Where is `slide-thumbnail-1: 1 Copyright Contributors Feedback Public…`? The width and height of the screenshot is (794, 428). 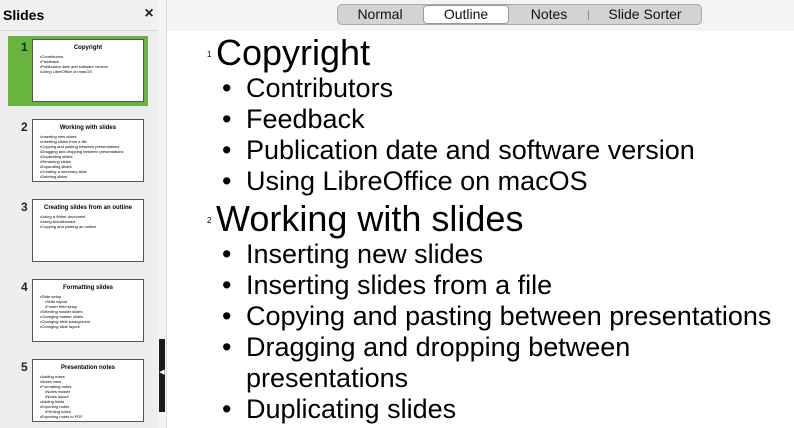
slide-thumbnail-1: 1 Copyright Contributors Feedback Public… is located at coordinates (78, 71).